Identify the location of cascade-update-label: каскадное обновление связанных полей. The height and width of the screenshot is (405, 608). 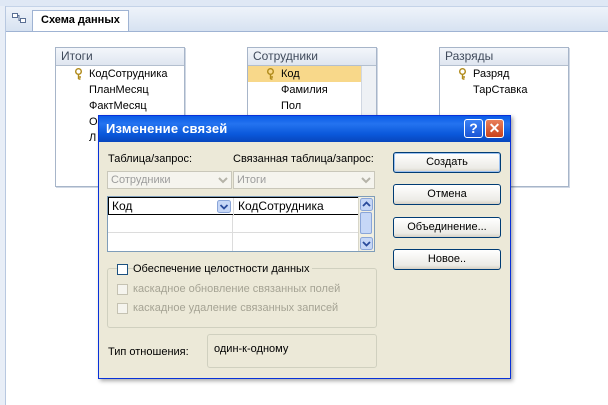
(237, 289).